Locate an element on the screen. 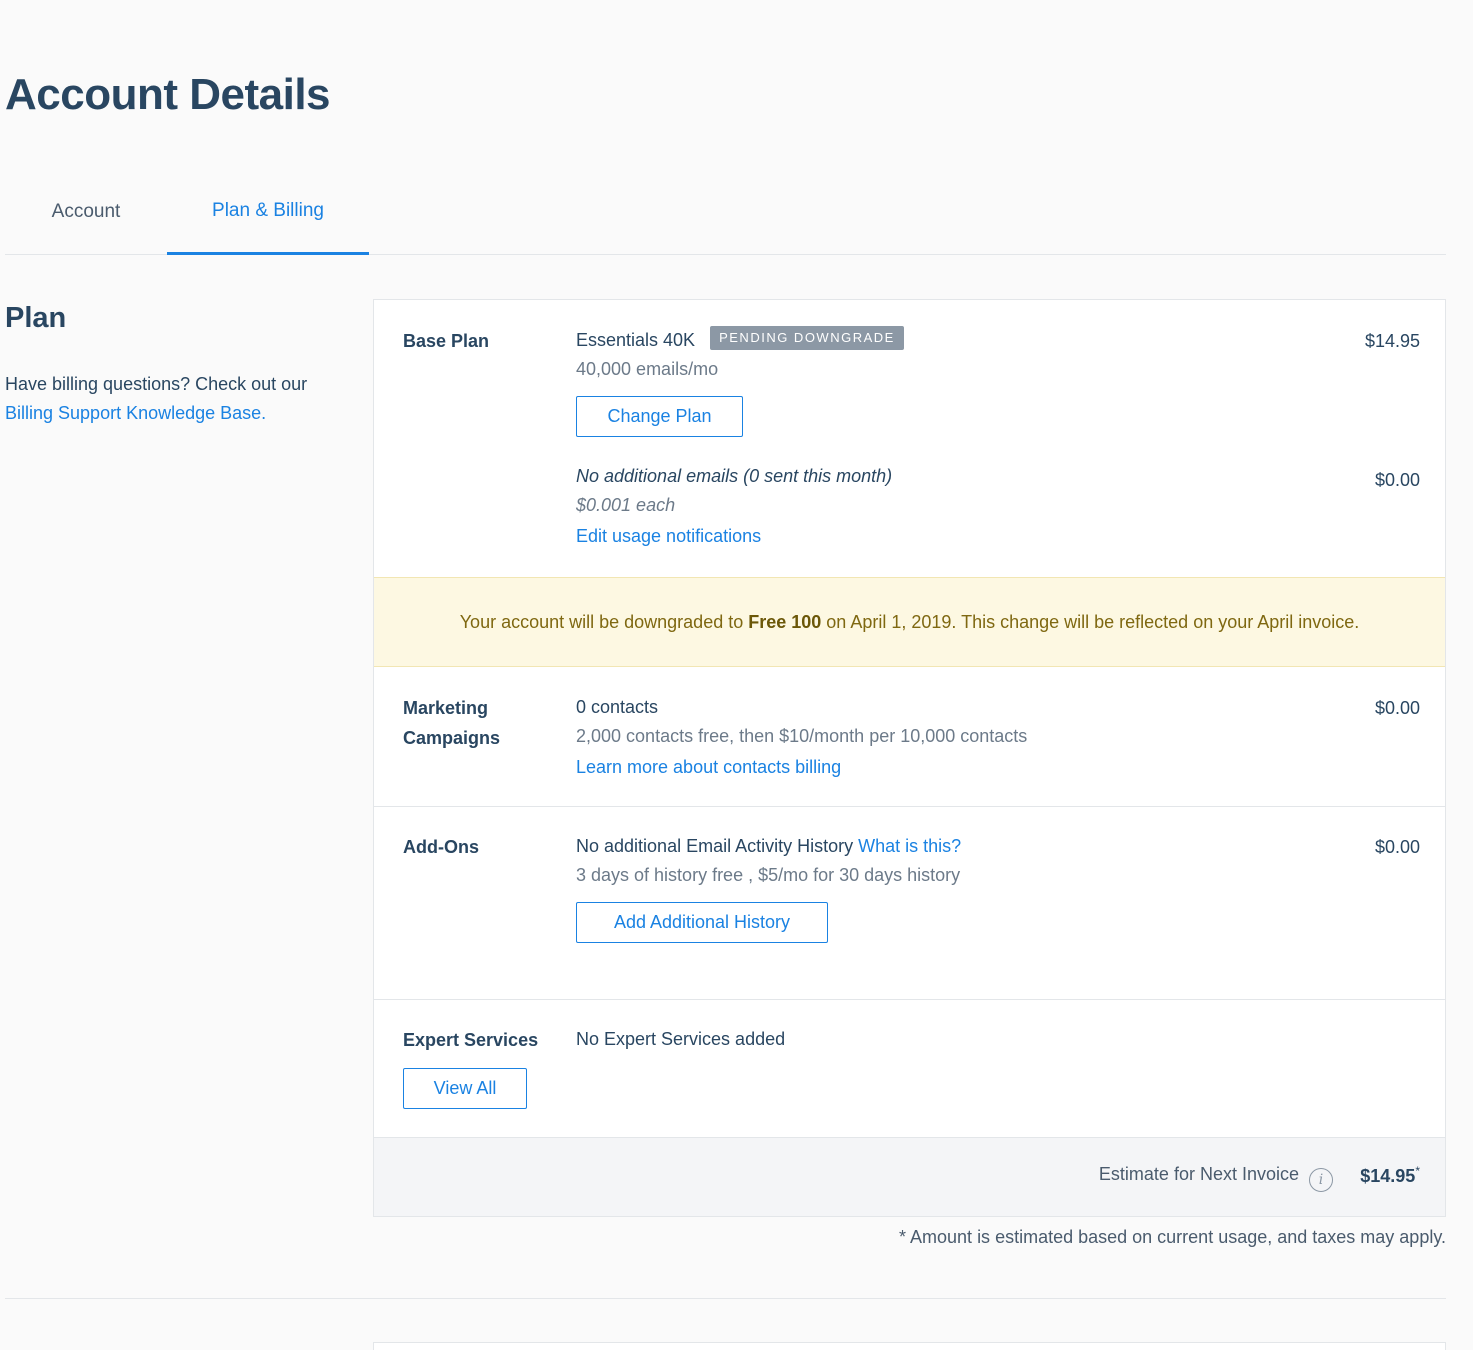 Image resolution: width=1473 pixels, height=1350 pixels. billing-support-link: Billing Support Knowledge Base. is located at coordinates (175, 413).